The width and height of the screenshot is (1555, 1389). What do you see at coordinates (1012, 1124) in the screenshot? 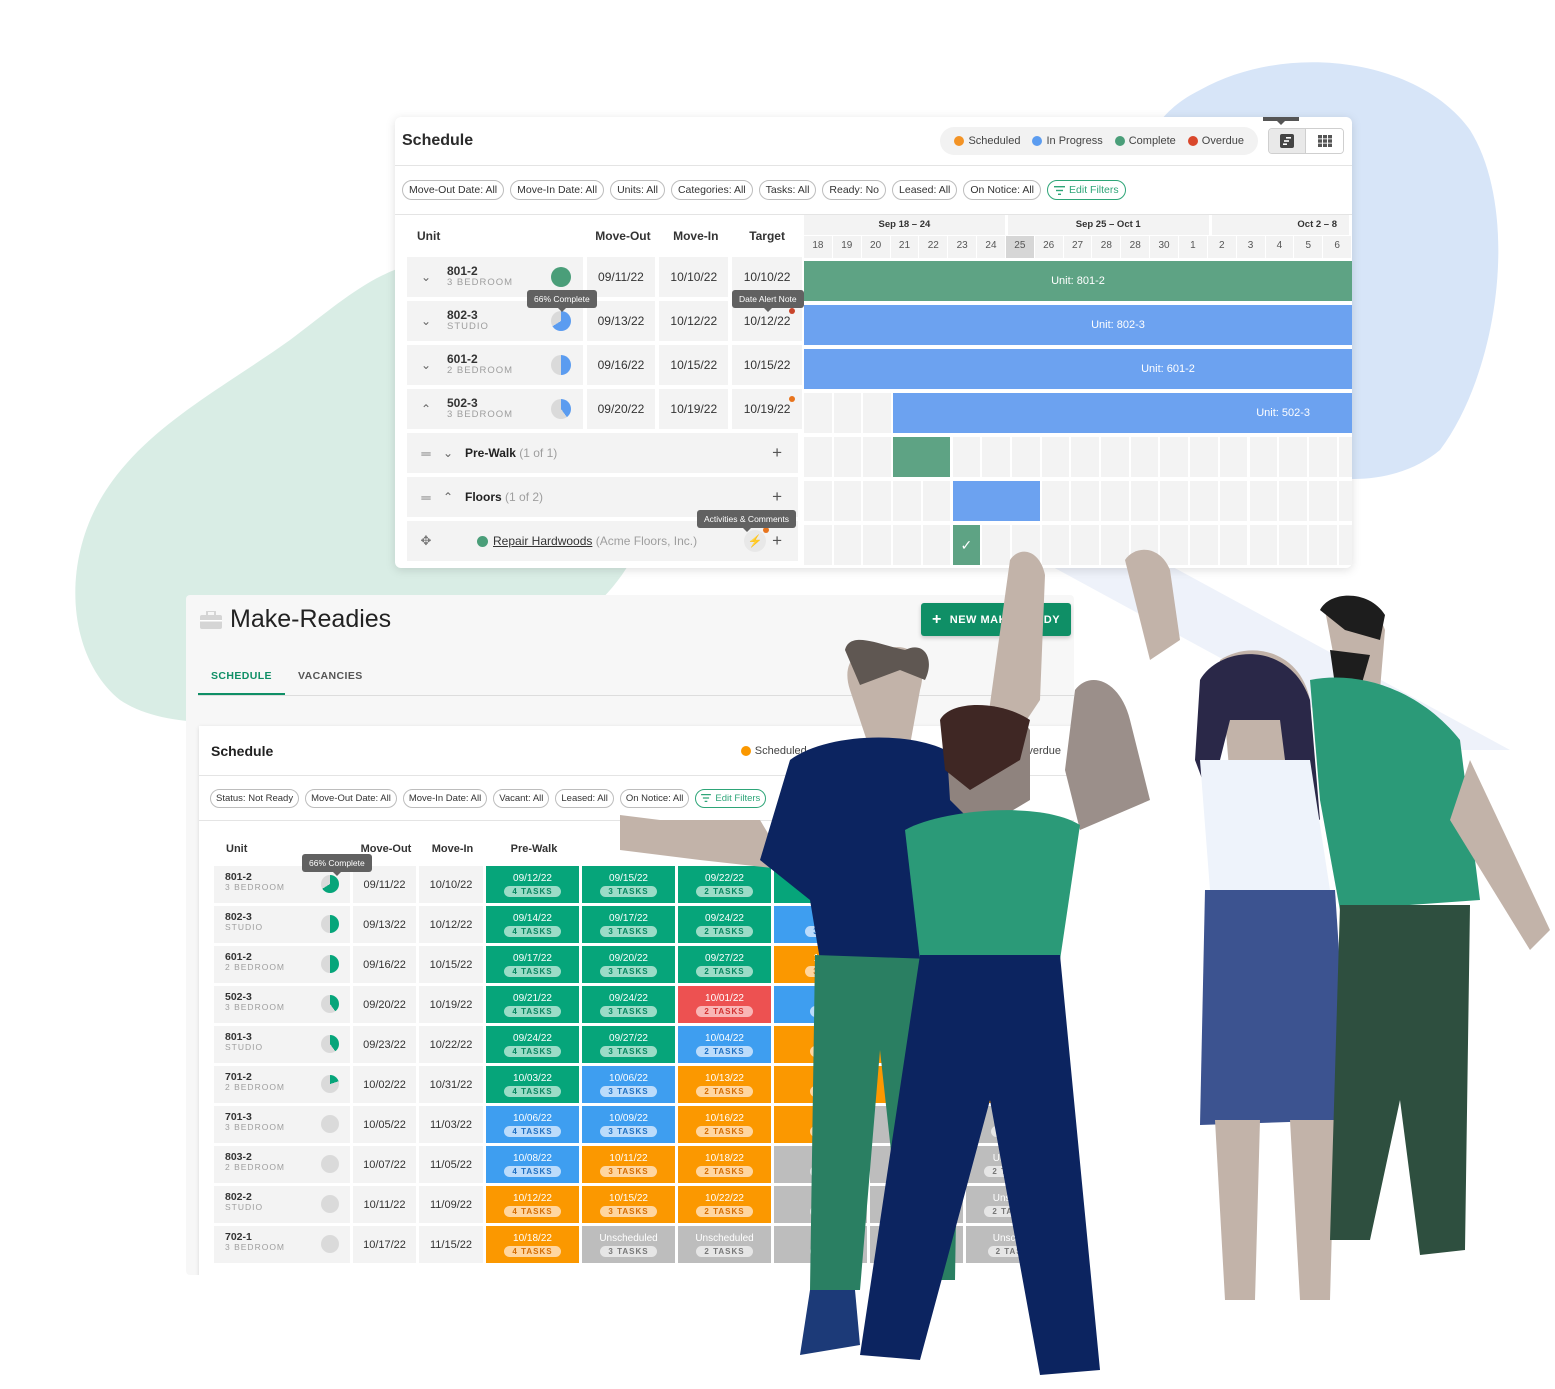
I see `task-category-cell: Unsched 2 TAS` at bounding box center [1012, 1124].